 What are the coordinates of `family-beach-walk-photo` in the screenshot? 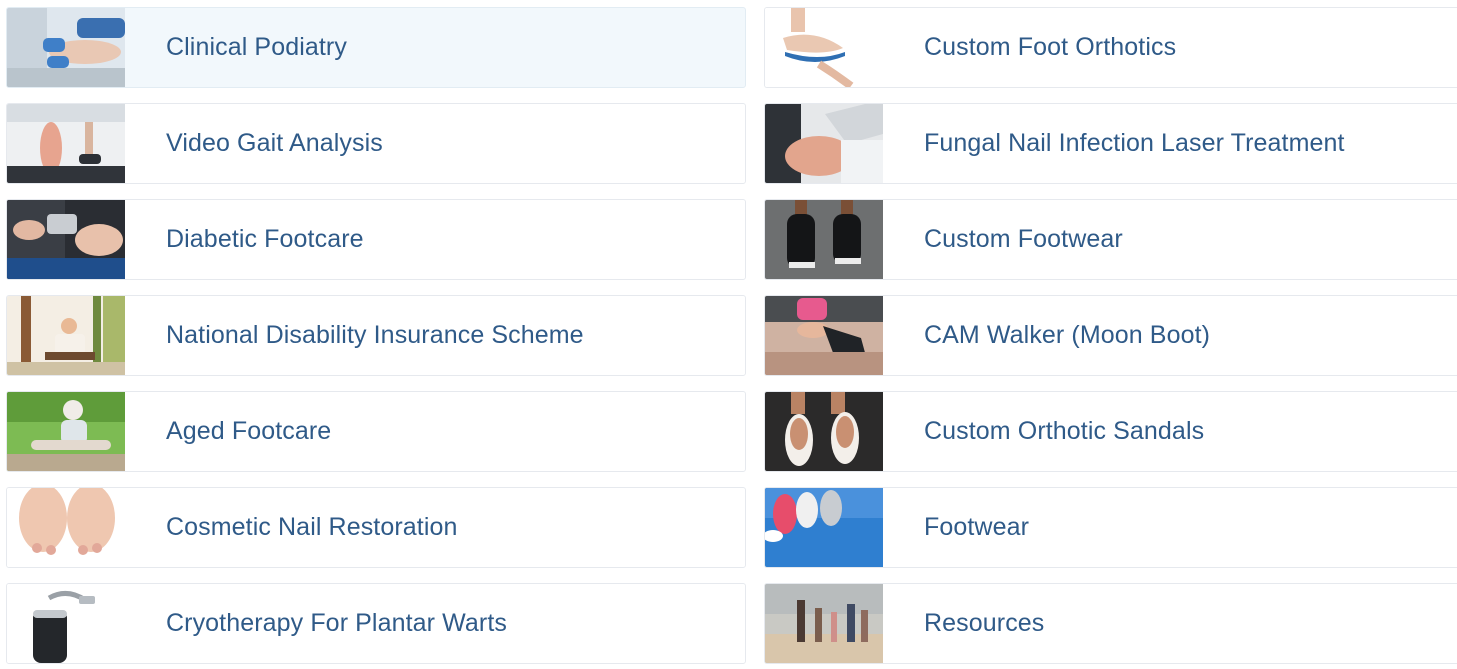 It's located at (824, 623).